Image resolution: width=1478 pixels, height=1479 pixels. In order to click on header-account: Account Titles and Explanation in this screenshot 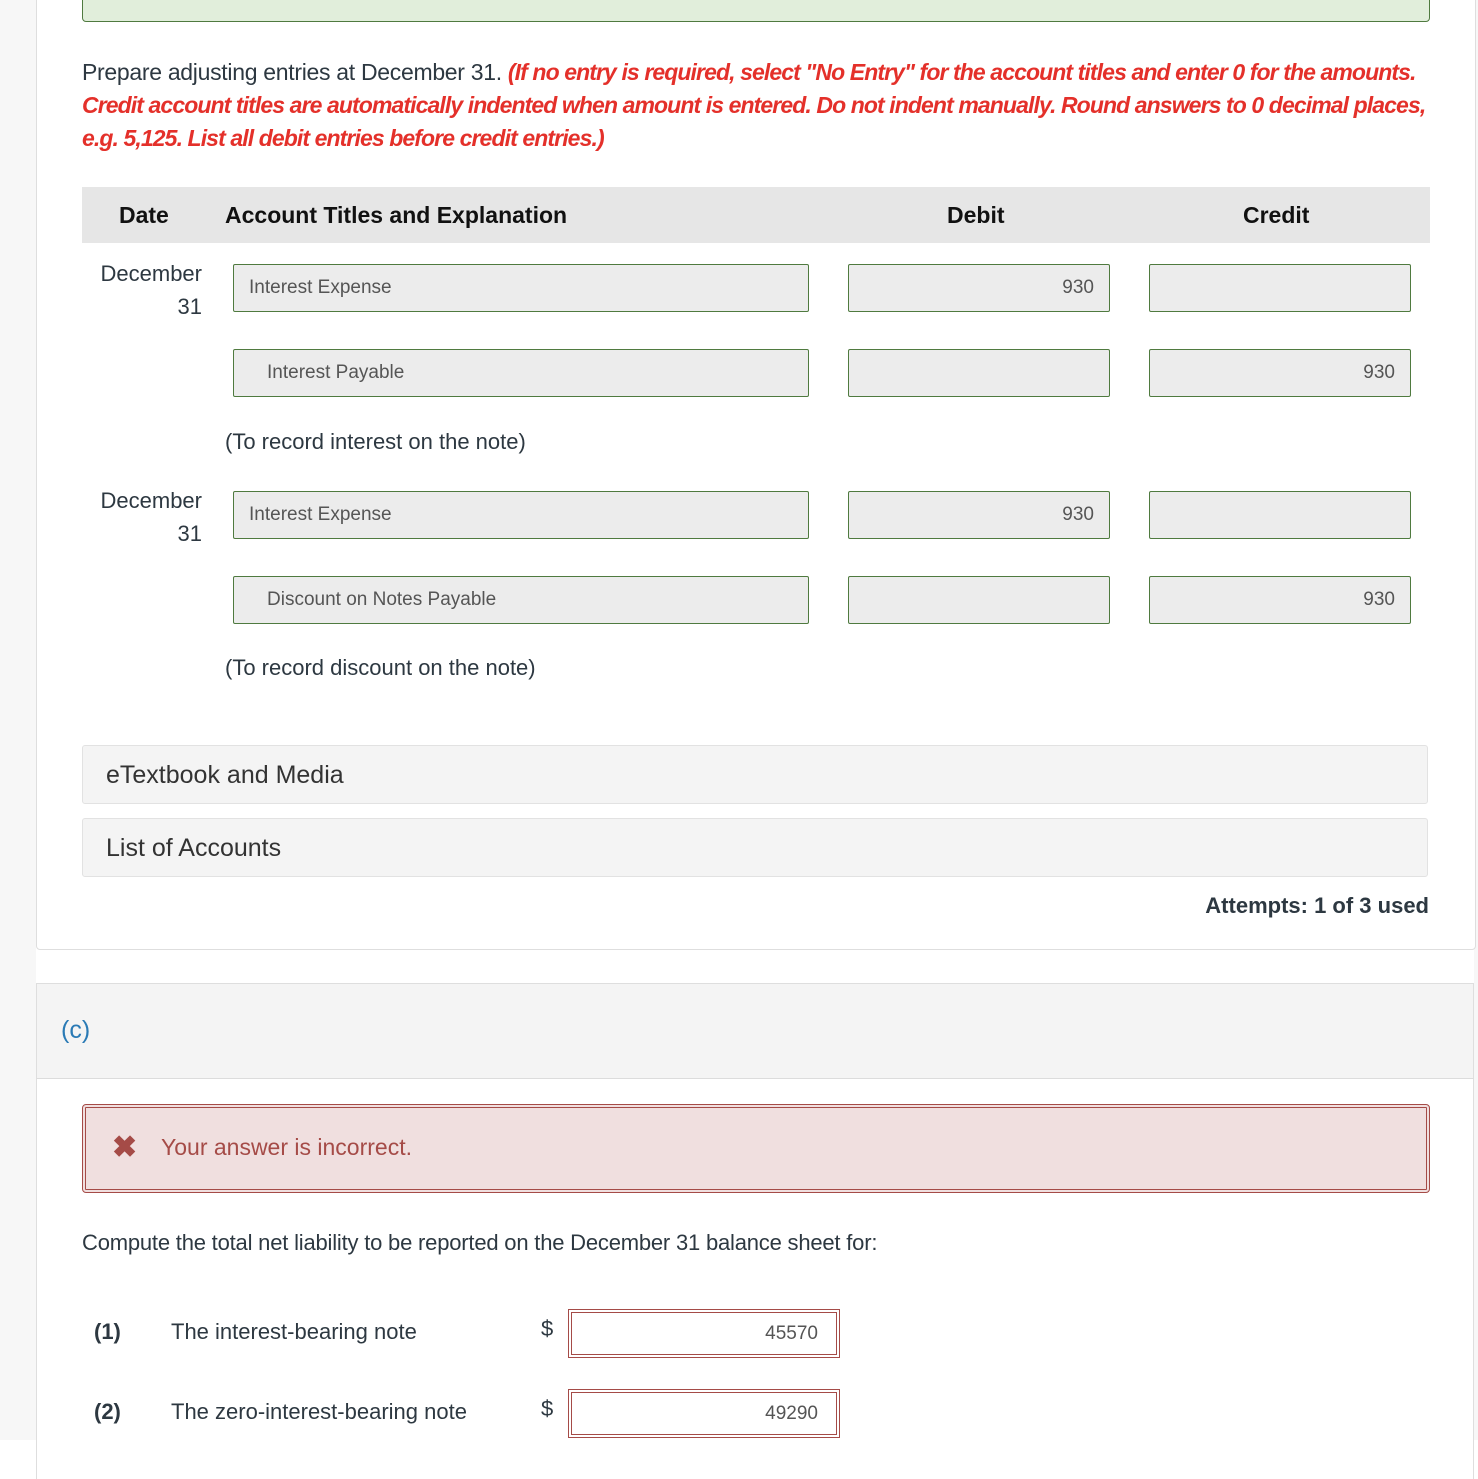, I will do `click(396, 215)`.